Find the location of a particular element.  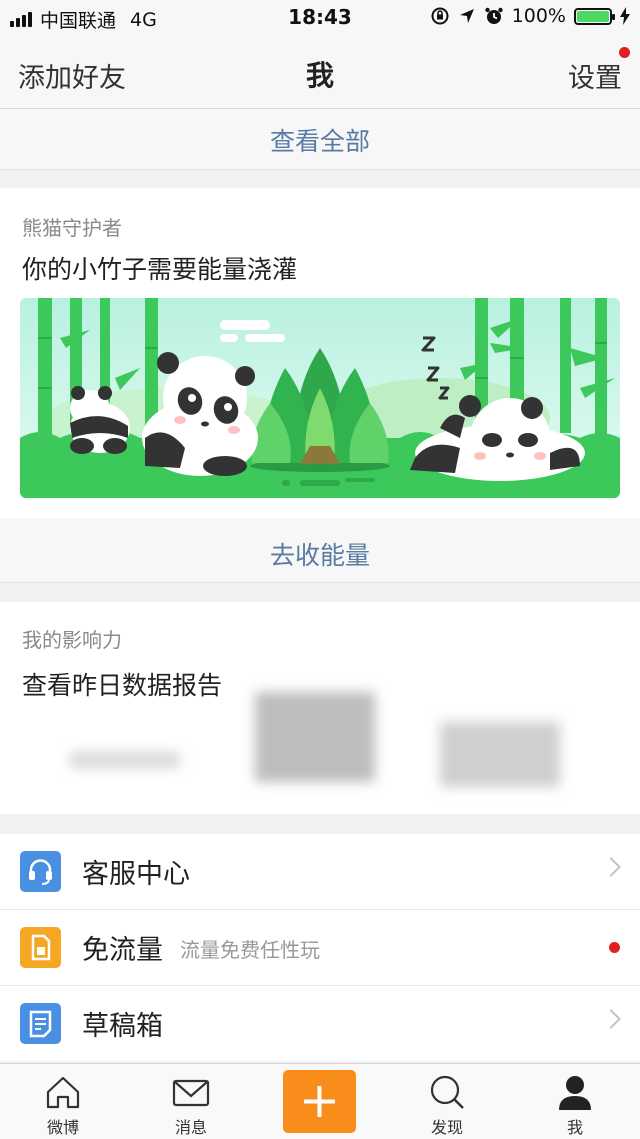

alarm-icon is located at coordinates (493, 15).